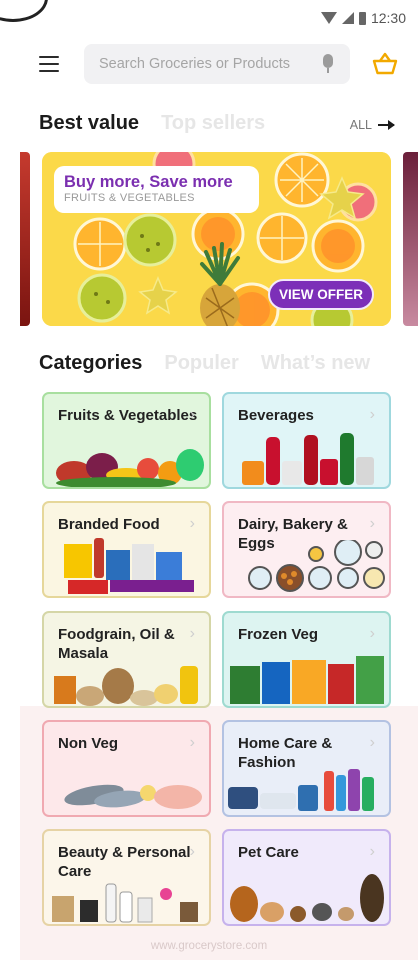 This screenshot has height=960, width=418. Describe the element at coordinates (385, 64) in the screenshot. I see `basket-icon` at that location.